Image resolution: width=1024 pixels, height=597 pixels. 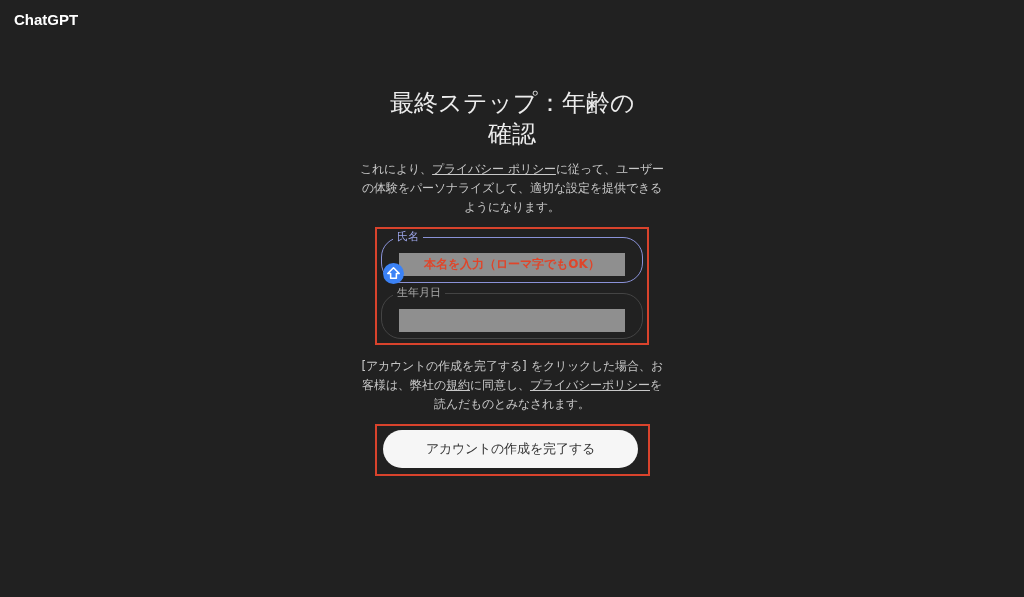 I want to click on input-field: 氏名 本名を入力（ローマ字でもOK）, so click(x=512, y=256).